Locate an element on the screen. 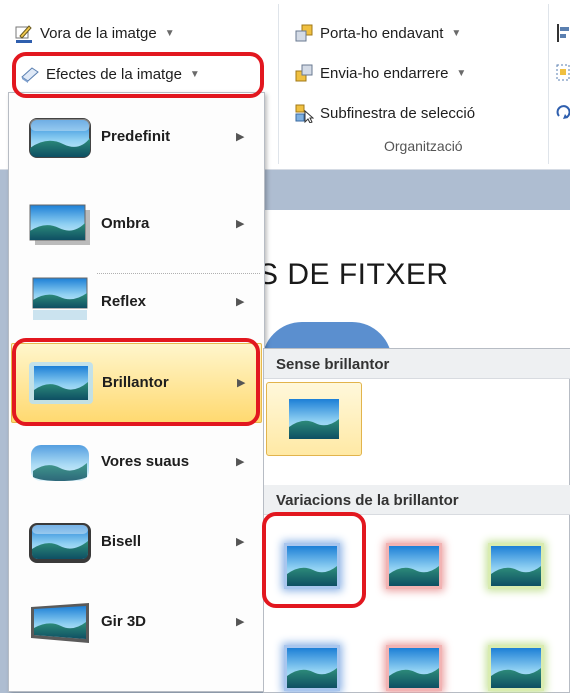 This screenshot has width=570, height=693. menu-item-soft-edges: Vores suaus ▶ is located at coordinates (136, 463).